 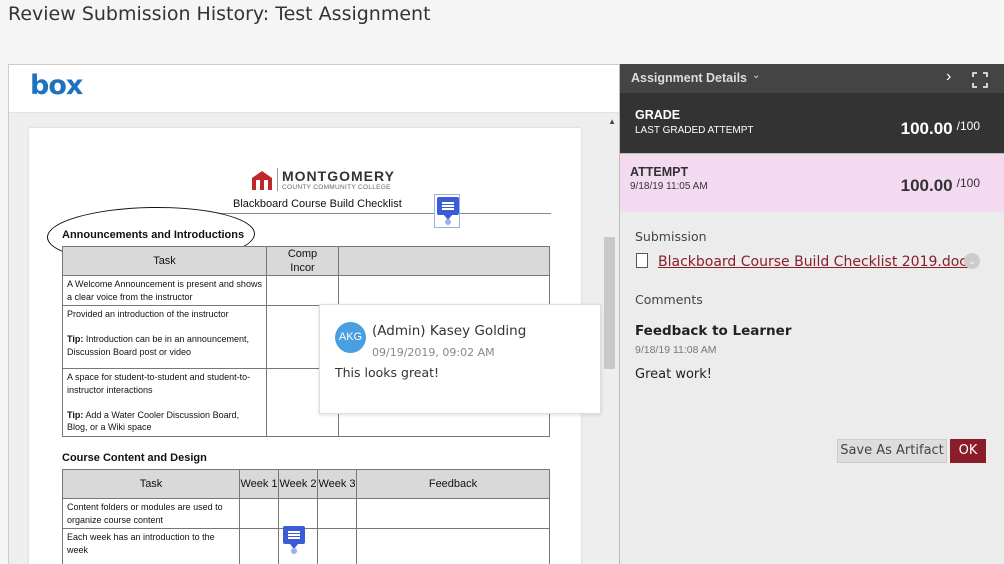 I want to click on comments-label: Comments, so click(x=669, y=299).